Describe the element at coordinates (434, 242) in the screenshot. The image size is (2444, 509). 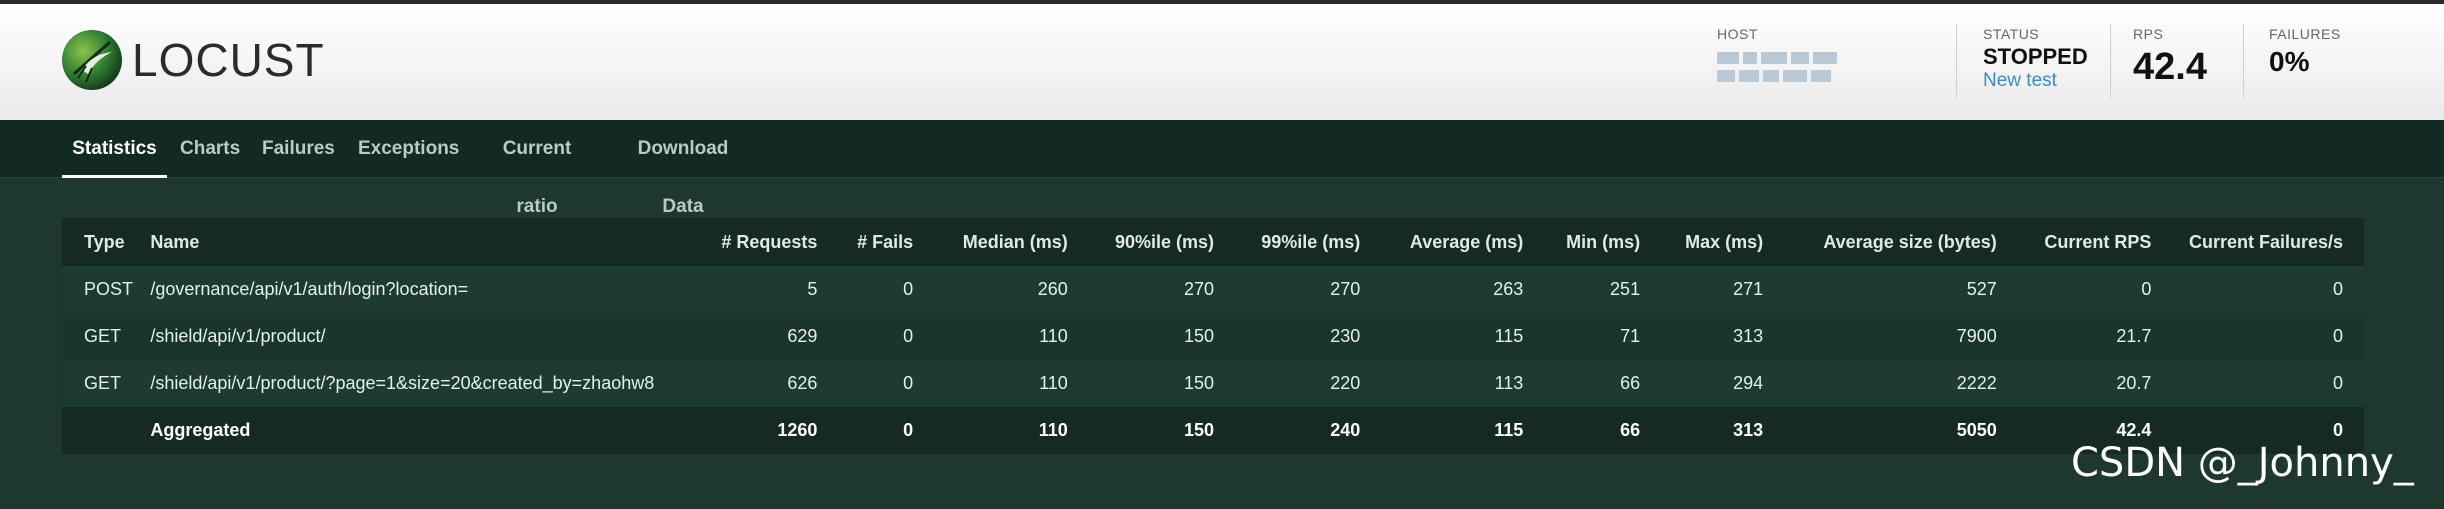
I see `column-header: Name` at that location.